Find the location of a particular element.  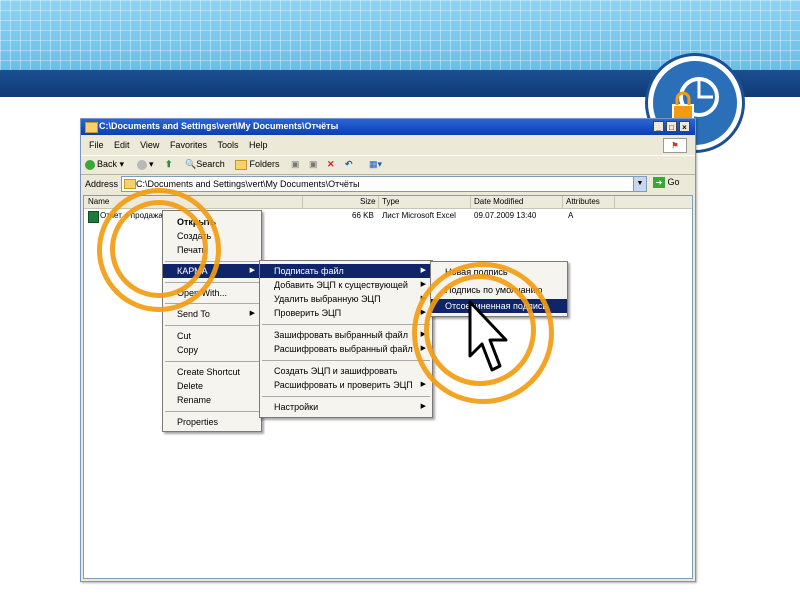

file-size: 66 KB is located at coordinates (363, 215).